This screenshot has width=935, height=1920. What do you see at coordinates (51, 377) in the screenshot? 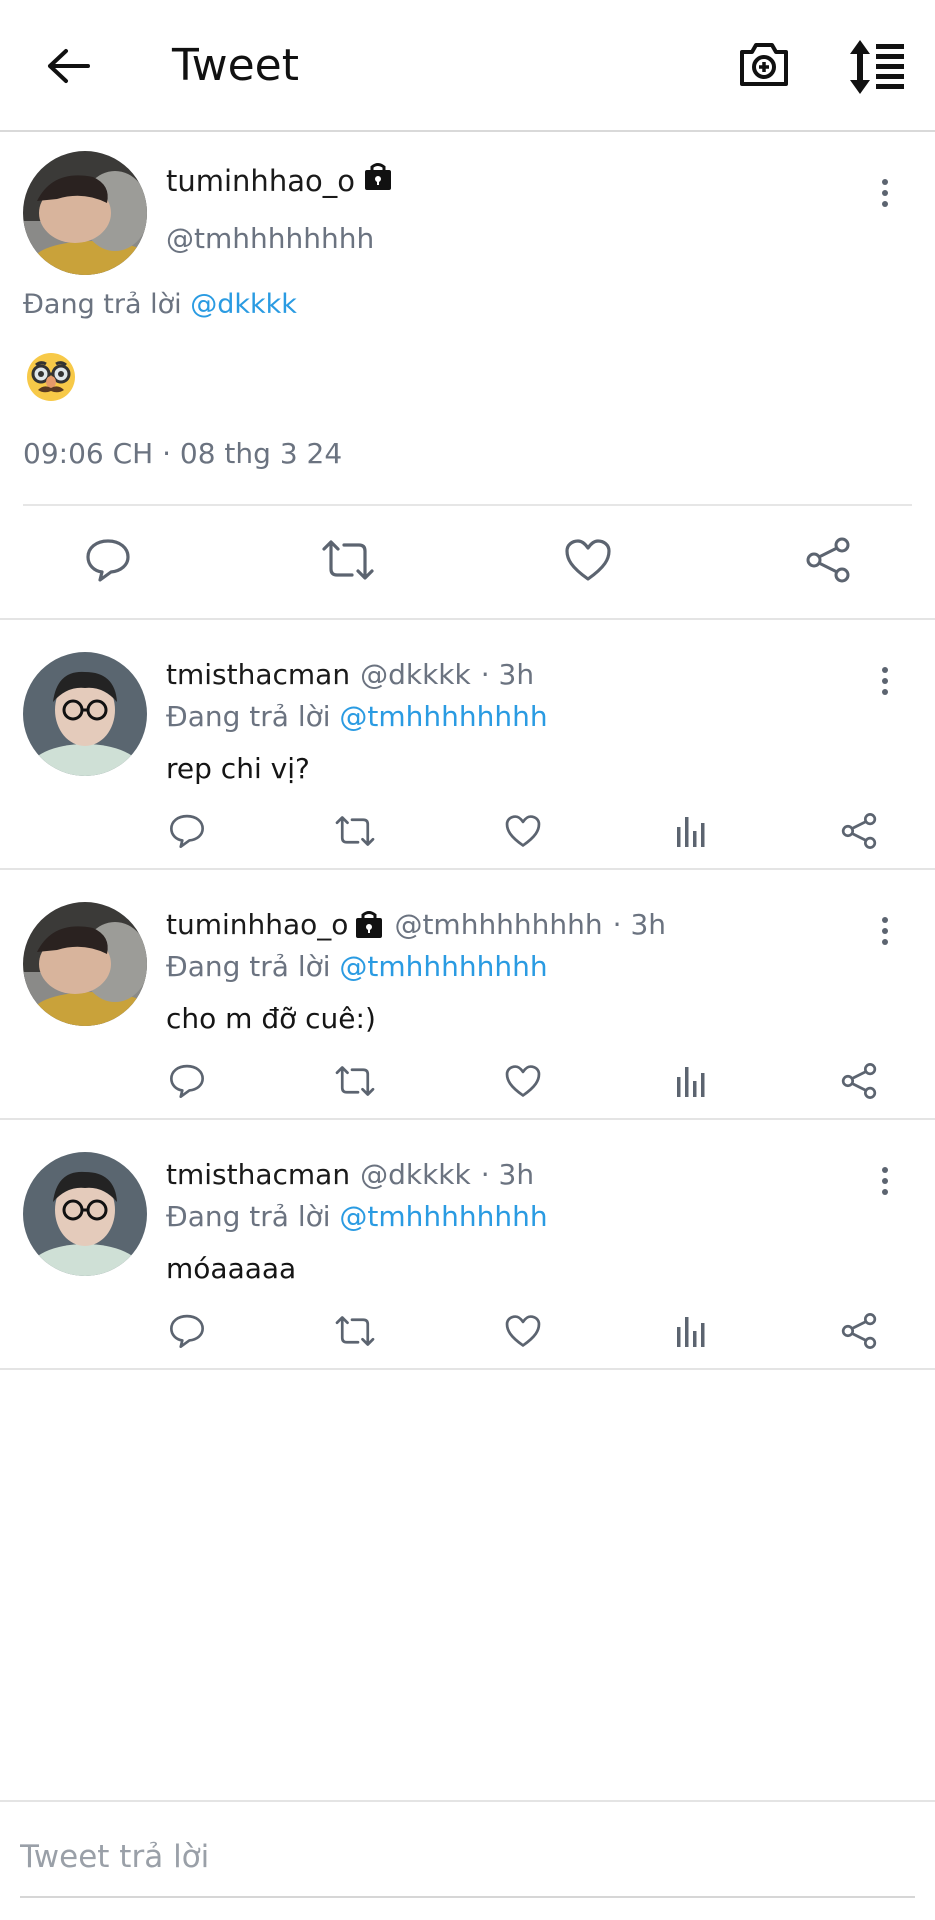
I see `disguised-face-emoji` at bounding box center [51, 377].